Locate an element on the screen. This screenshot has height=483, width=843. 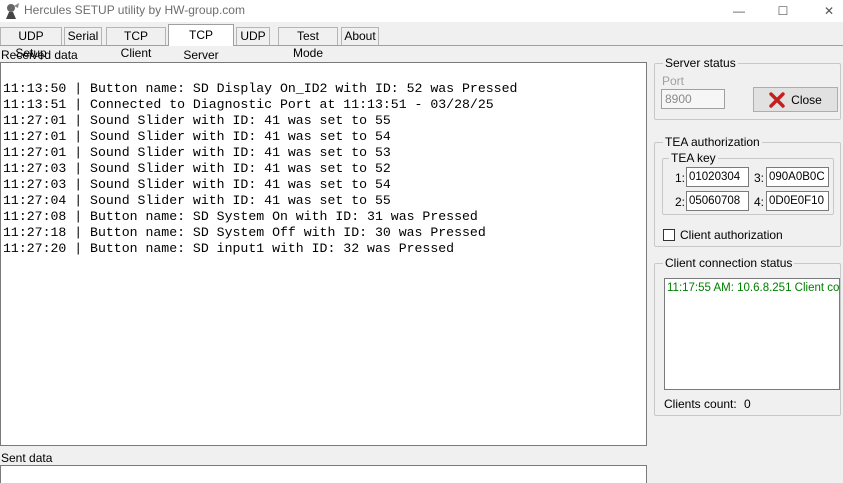
tab-tcp-client: TCP Client is located at coordinates (136, 43).